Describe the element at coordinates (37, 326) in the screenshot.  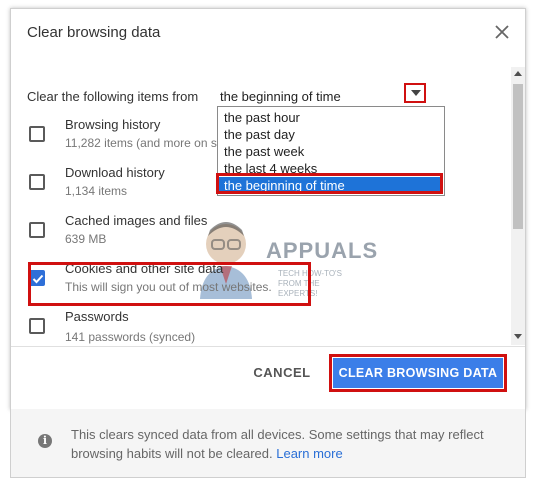
I see `passwords-checkbox` at that location.